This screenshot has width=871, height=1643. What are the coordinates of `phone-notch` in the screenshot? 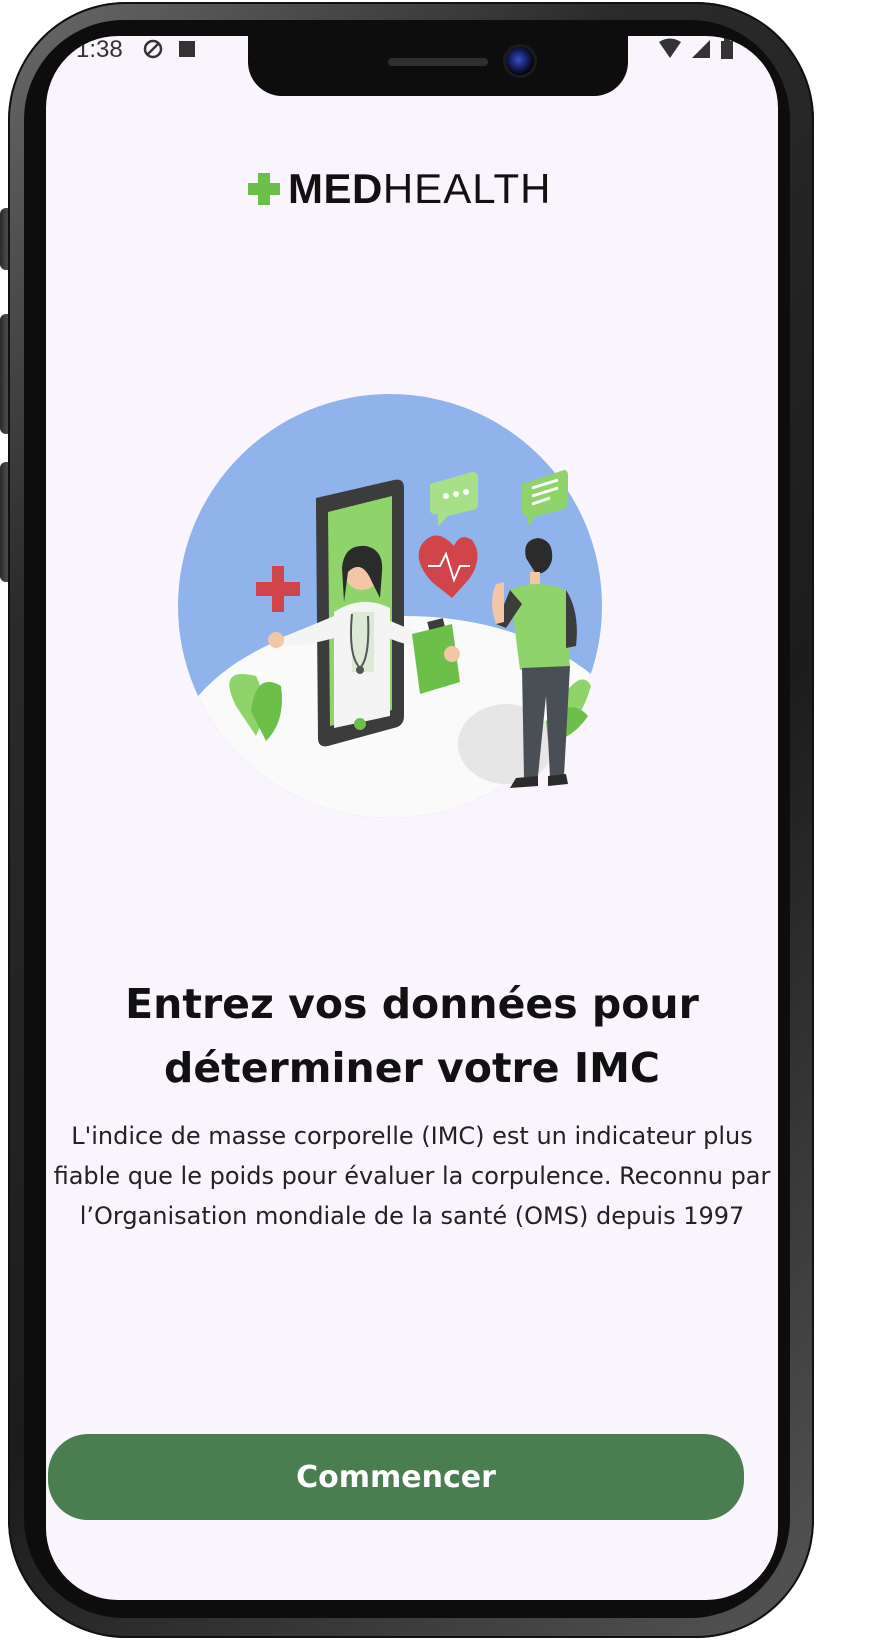 It's located at (438, 66).